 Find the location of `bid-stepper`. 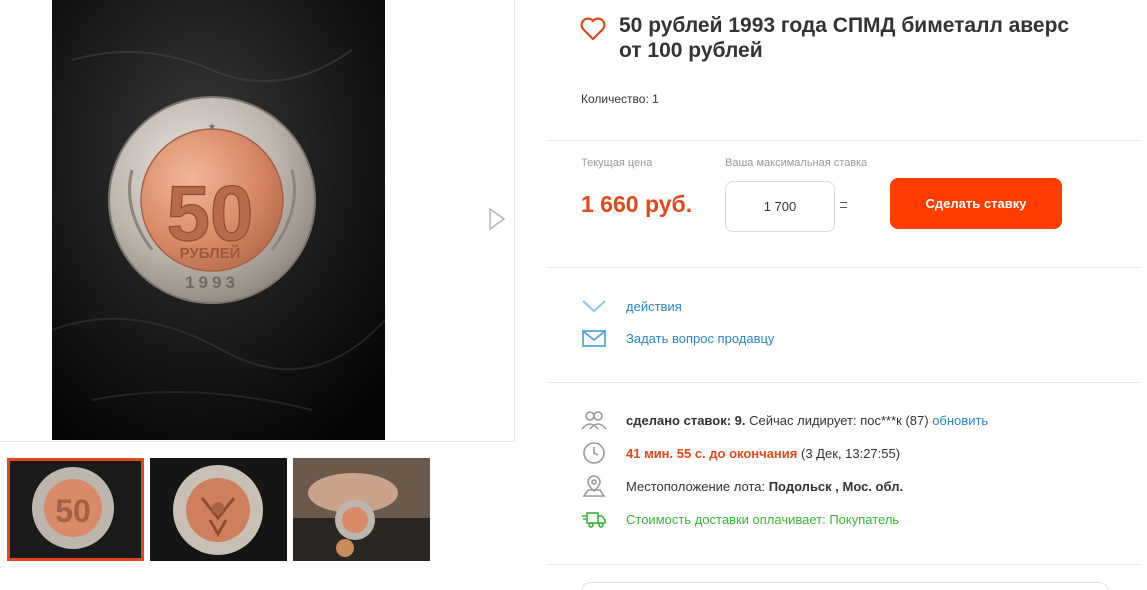

bid-stepper is located at coordinates (844, 207).